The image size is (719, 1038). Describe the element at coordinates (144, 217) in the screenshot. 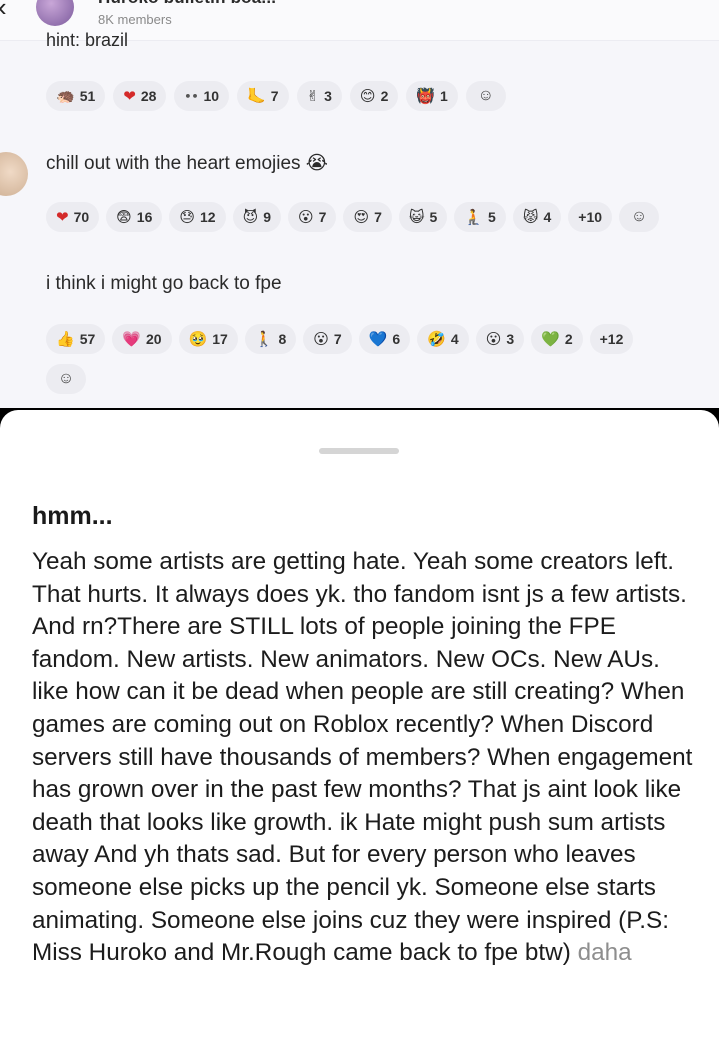

I see `reaction-count: 16` at that location.